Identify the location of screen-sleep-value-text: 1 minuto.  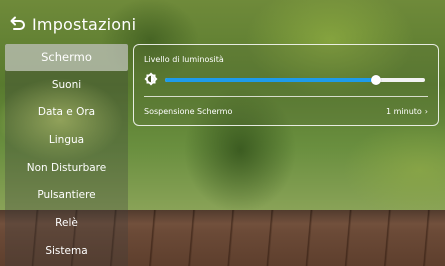
(403, 111).